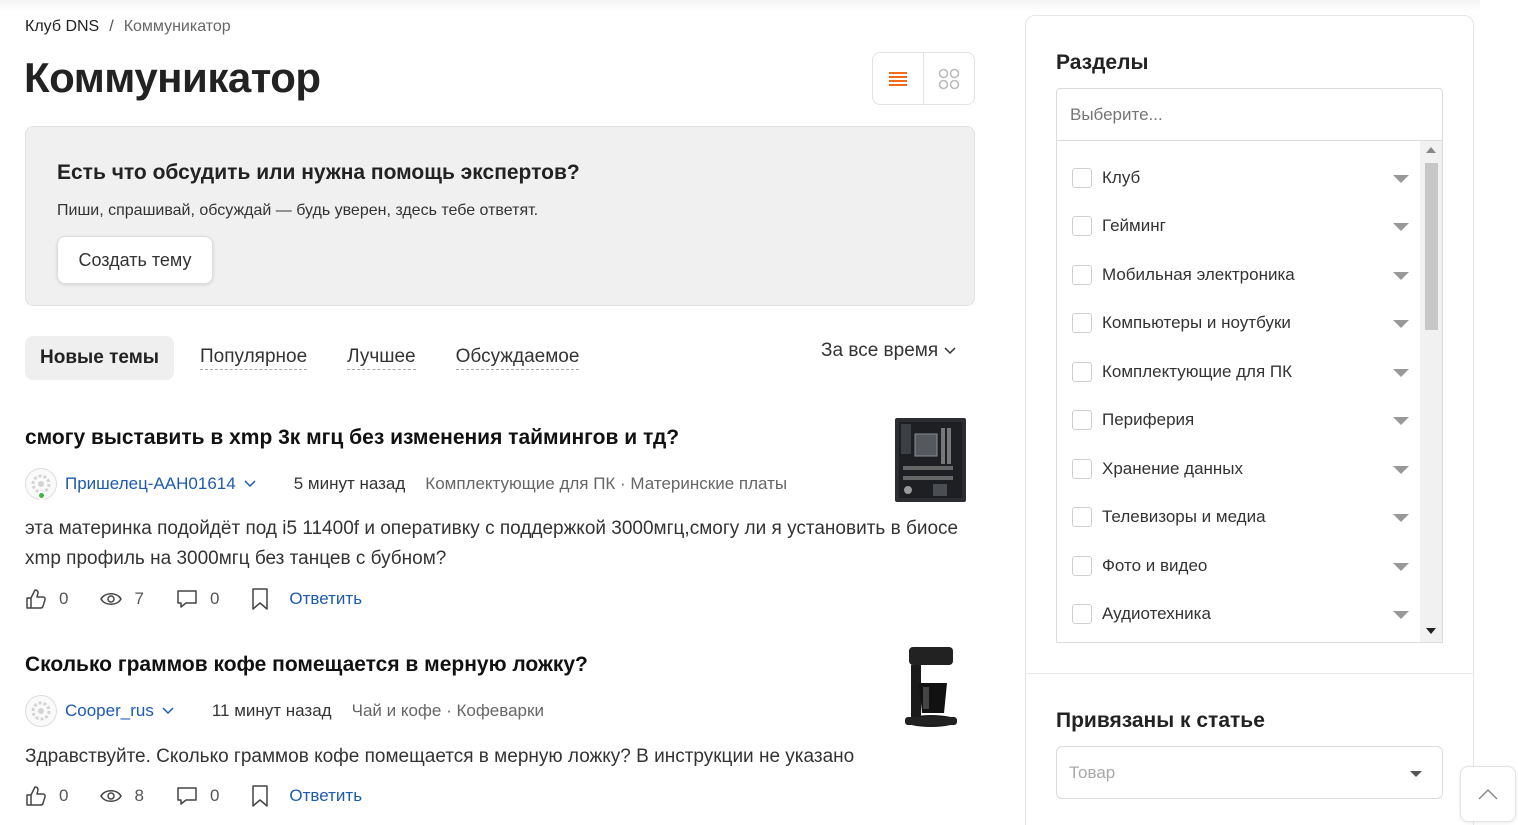 This screenshot has height=825, width=1518. I want to click on sidebar-divider, so click(1249, 673).